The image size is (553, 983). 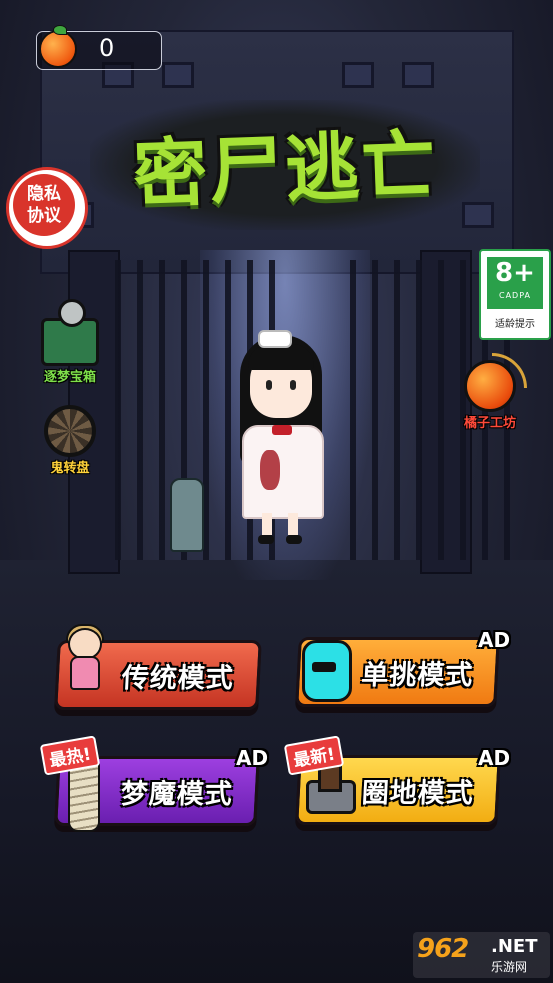 I want to click on age-rating-org: CADPA, so click(x=514, y=295).